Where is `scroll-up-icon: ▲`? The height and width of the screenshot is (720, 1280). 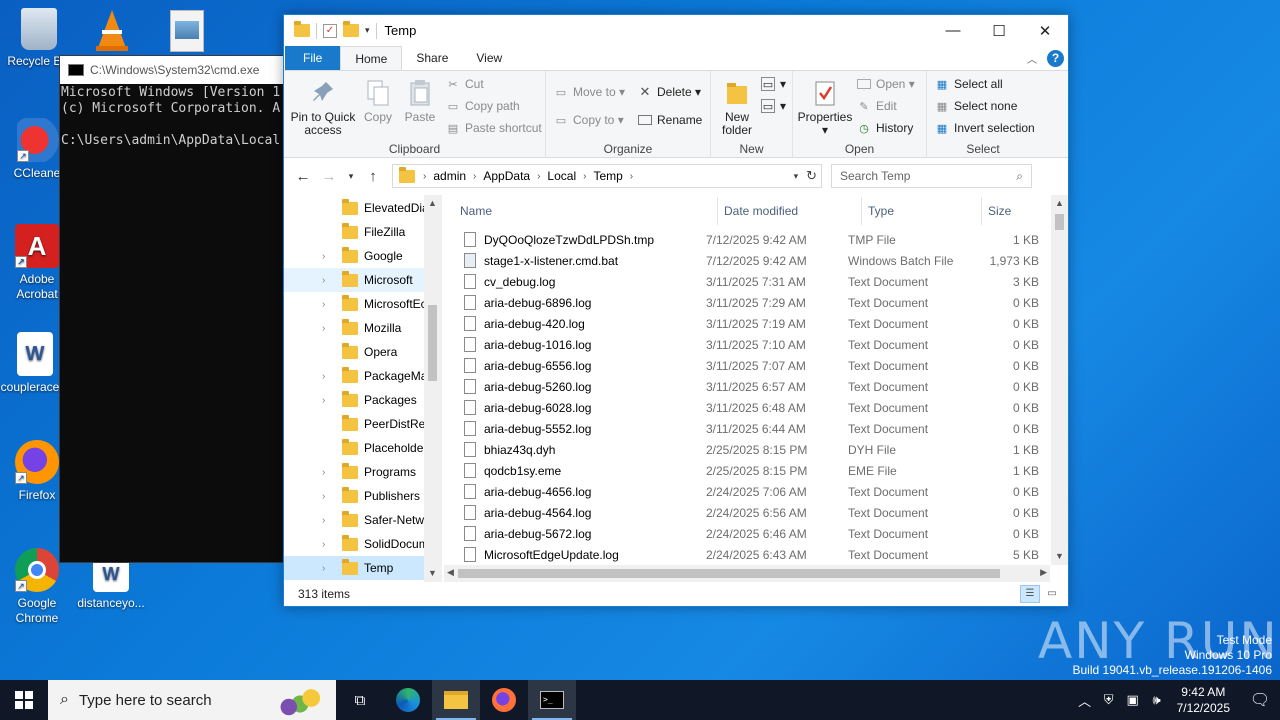
scroll-up-icon: ▲ is located at coordinates (1059, 203).